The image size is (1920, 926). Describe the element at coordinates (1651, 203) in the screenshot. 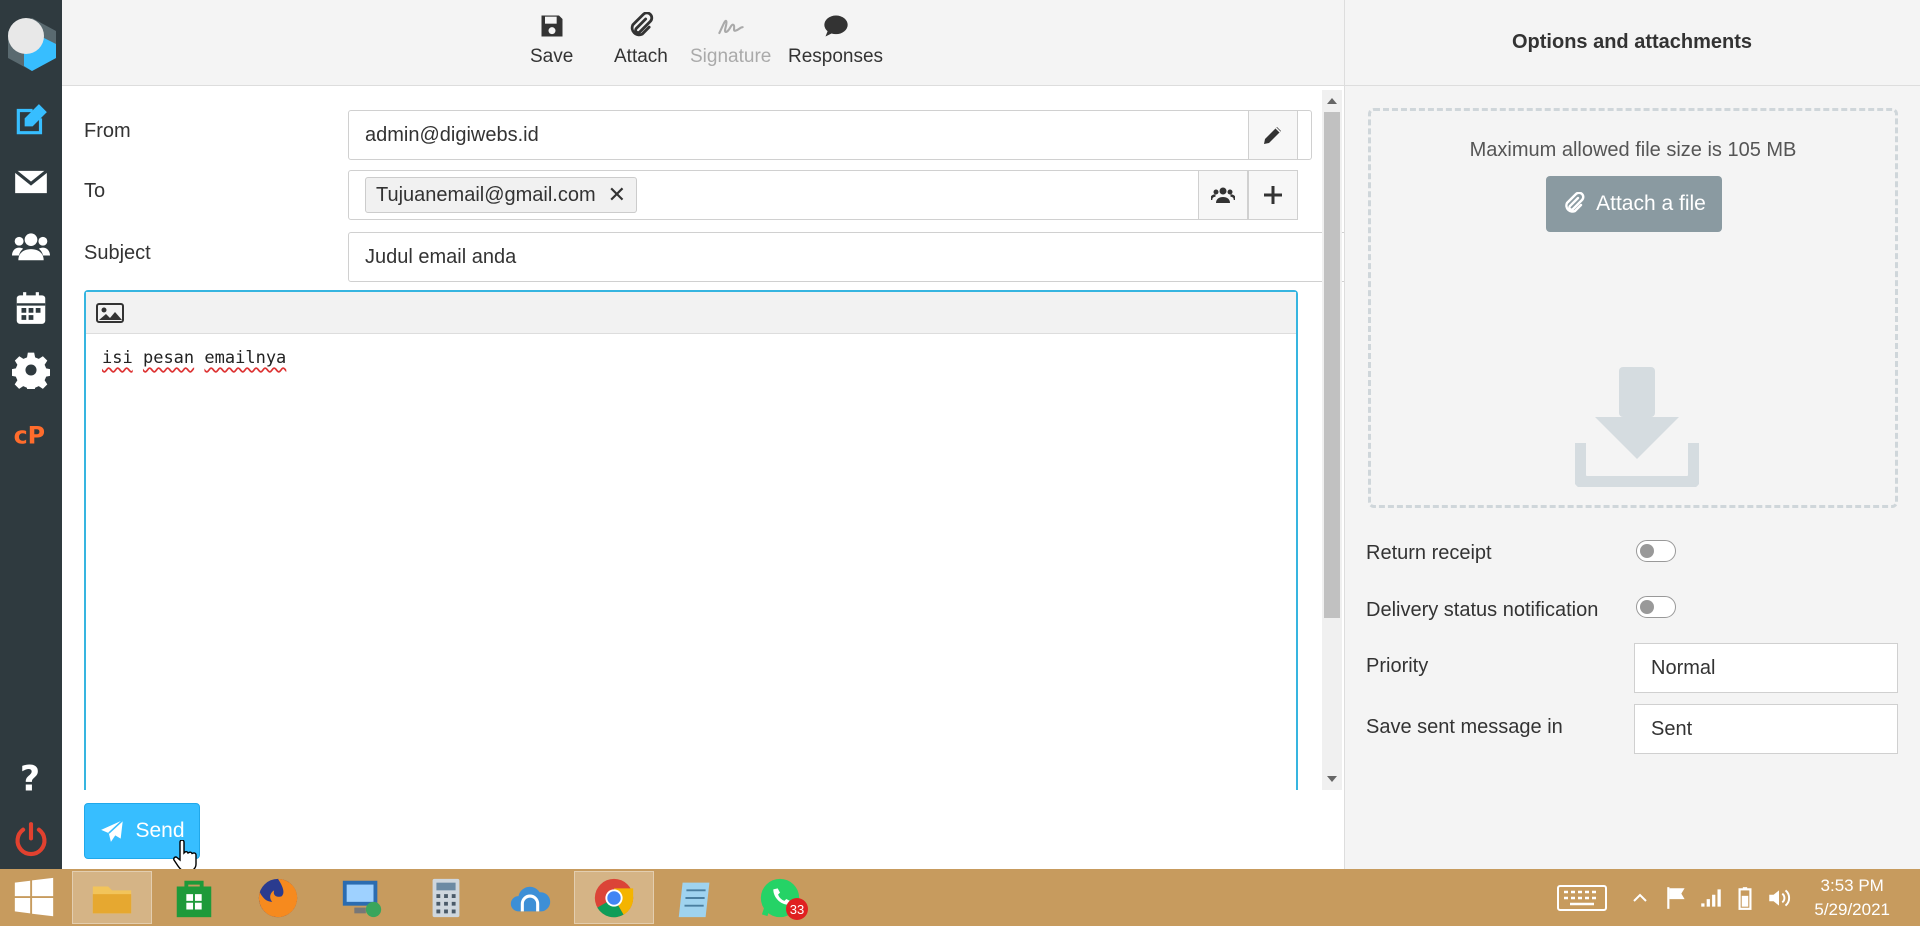

I see `attach-file-label: Attach a file` at that location.